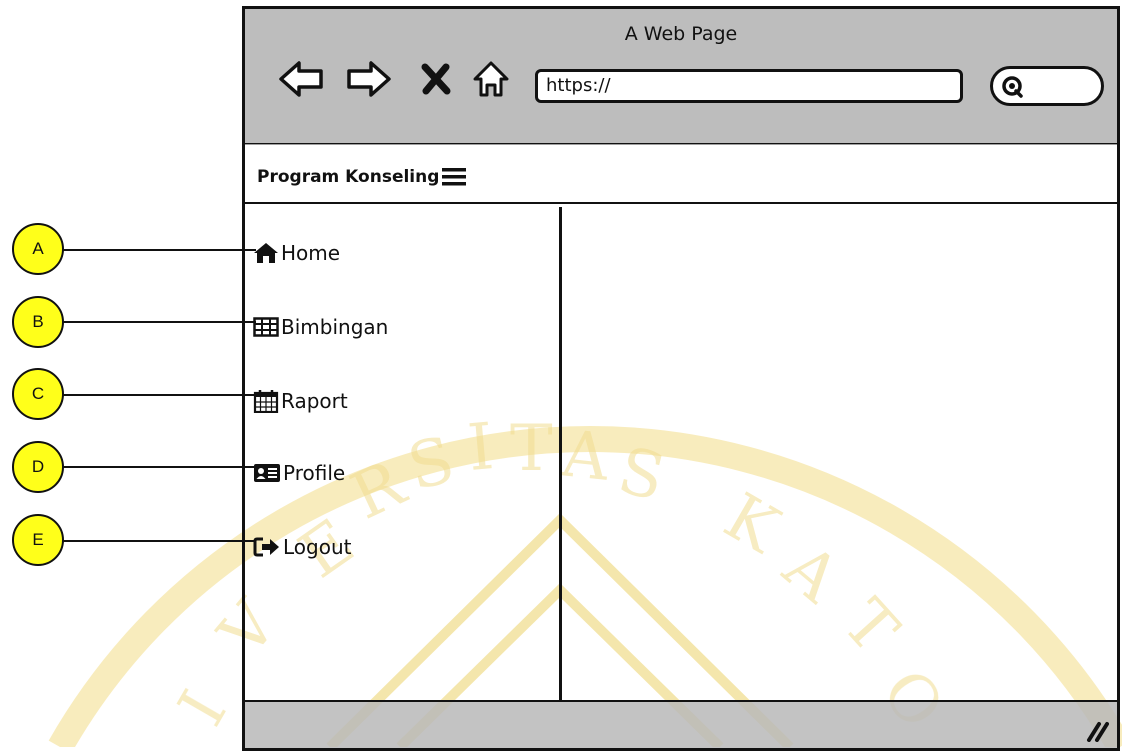  What do you see at coordinates (317, 547) in the screenshot?
I see `sidebar-item-label: Logout` at bounding box center [317, 547].